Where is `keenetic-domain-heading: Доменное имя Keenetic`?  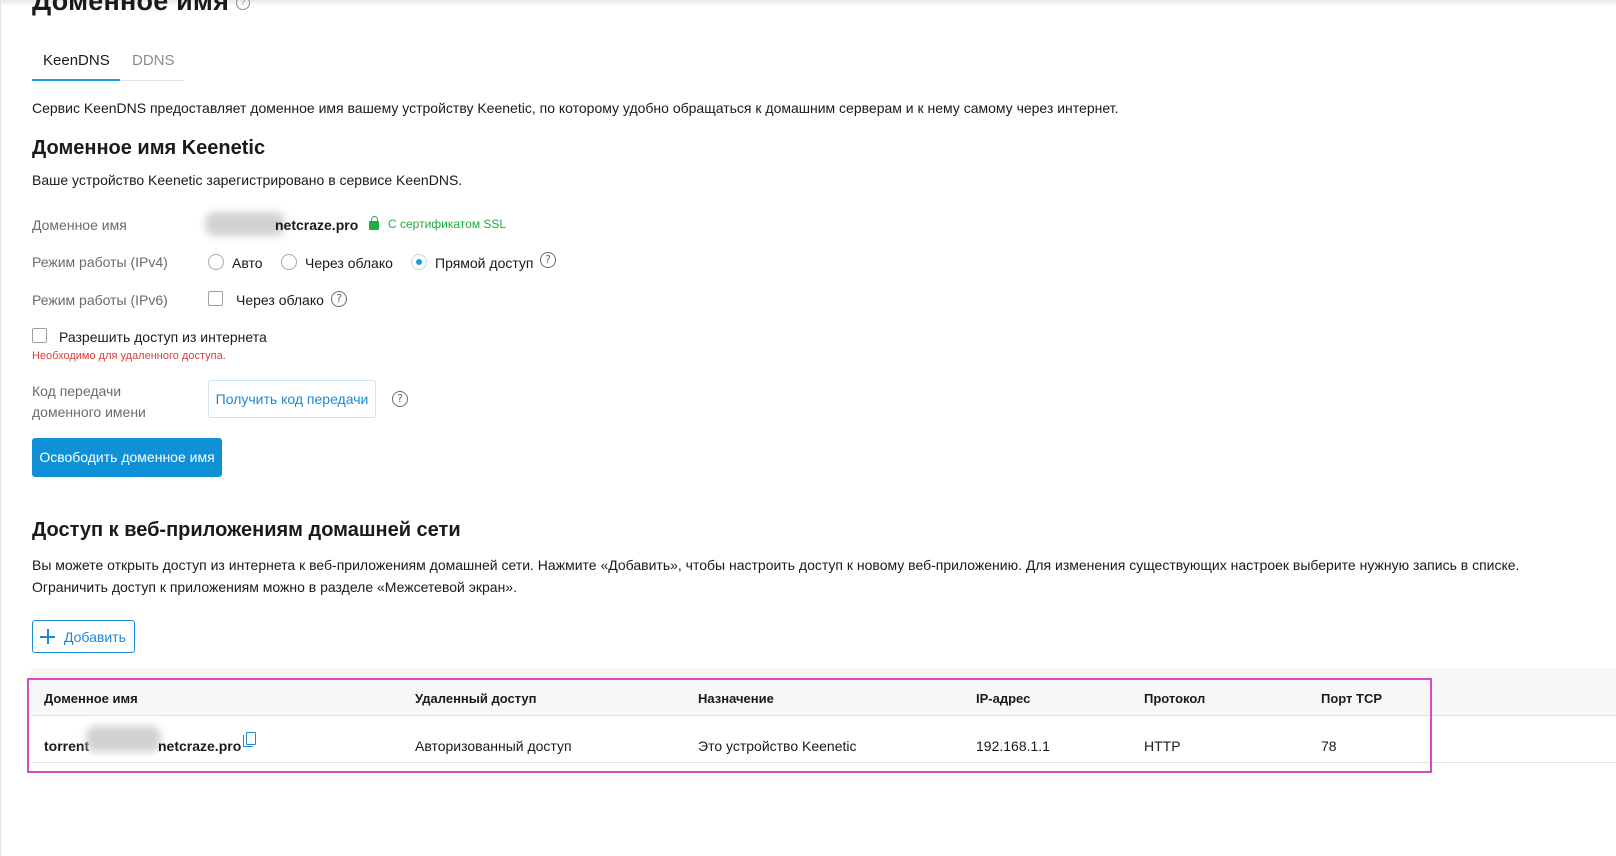 keenetic-domain-heading: Доменное имя Keenetic is located at coordinates (149, 148).